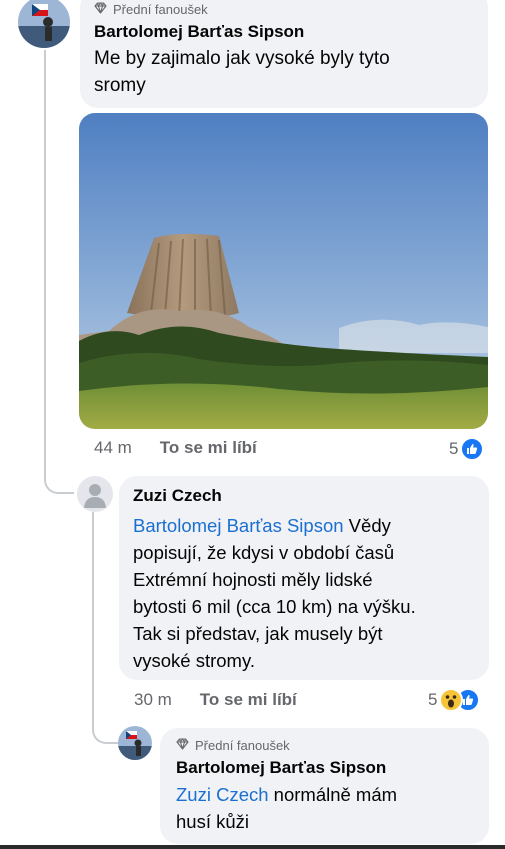  What do you see at coordinates (325, 808) in the screenshot?
I see `comment-text: Zuzi Czech normálně mám husí kůži` at bounding box center [325, 808].